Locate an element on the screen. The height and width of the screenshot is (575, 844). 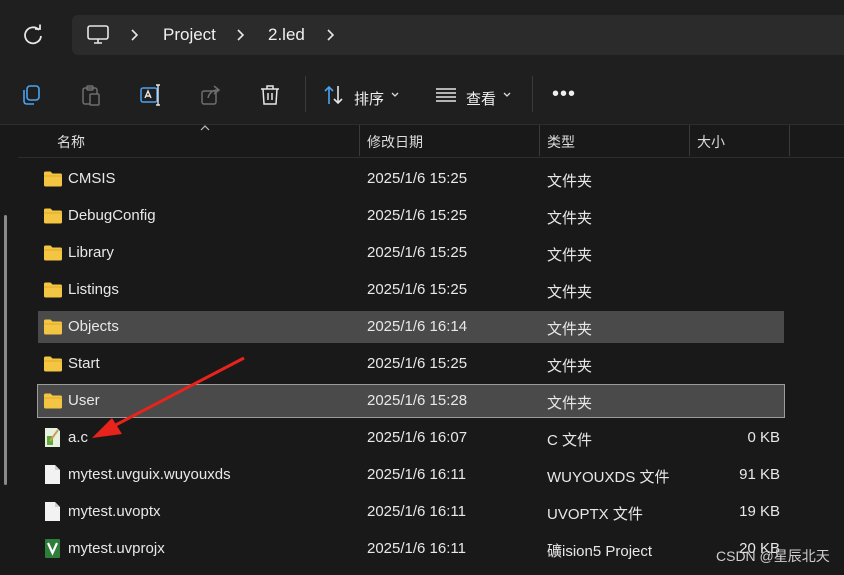
breadcrumb-project: Project is located at coordinates (189, 35).